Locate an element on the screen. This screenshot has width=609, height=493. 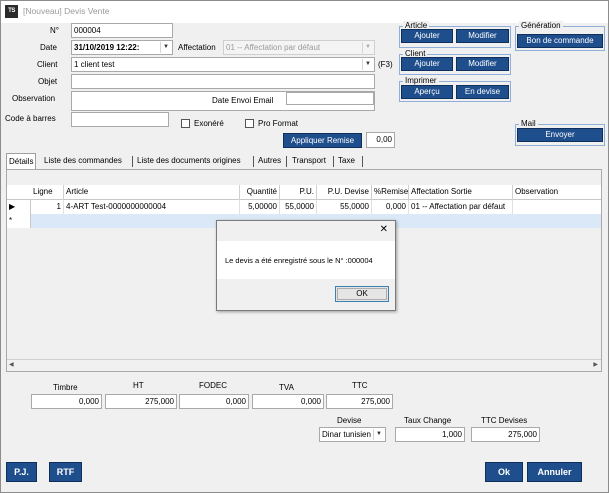
envoyer-button: Envoyer is located at coordinates (560, 135).